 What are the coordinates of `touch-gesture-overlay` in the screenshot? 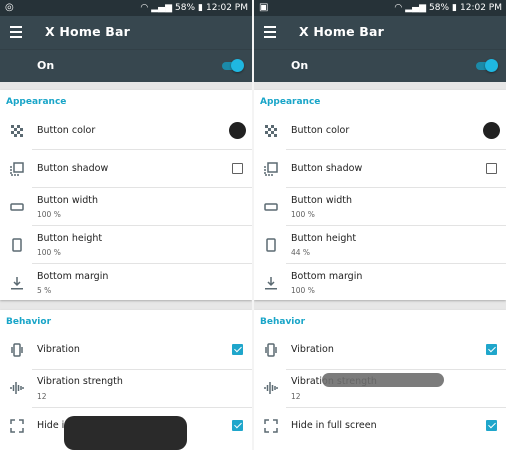 It's located at (383, 380).